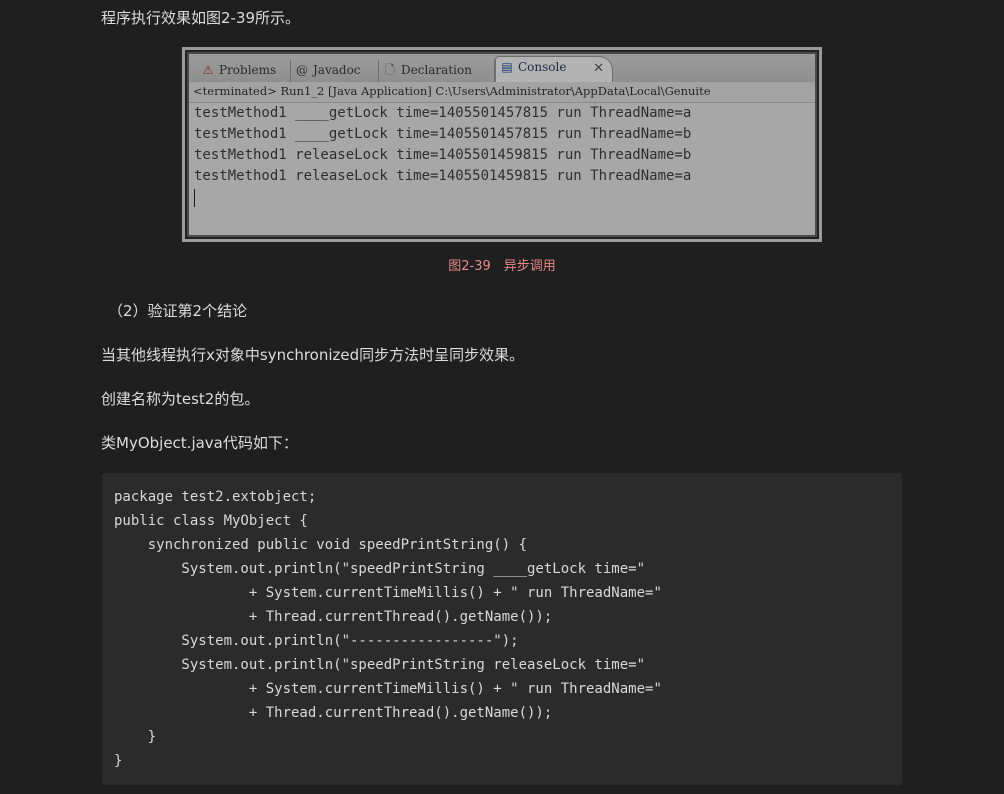 Image resolution: width=1004 pixels, height=794 pixels. What do you see at coordinates (211, 521) in the screenshot?
I see `code-line: public class MyObject {` at bounding box center [211, 521].